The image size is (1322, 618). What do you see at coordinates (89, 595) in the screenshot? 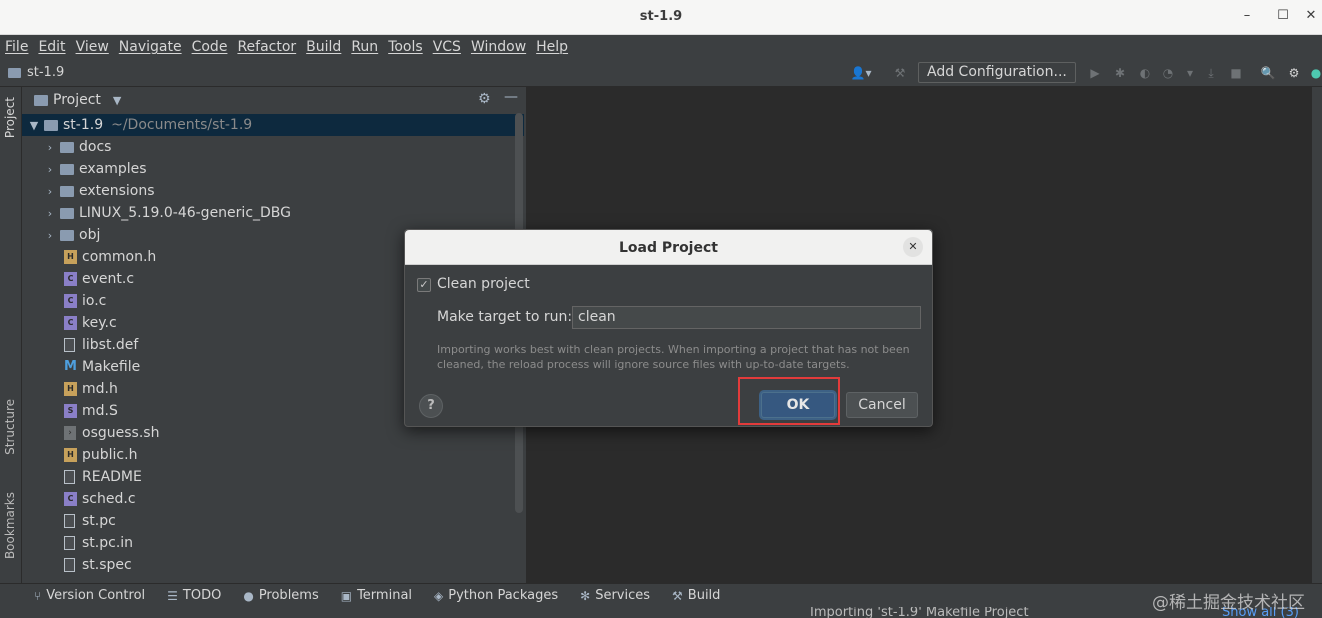
I see `tab-version-control: ⑂ Version Control` at bounding box center [89, 595].